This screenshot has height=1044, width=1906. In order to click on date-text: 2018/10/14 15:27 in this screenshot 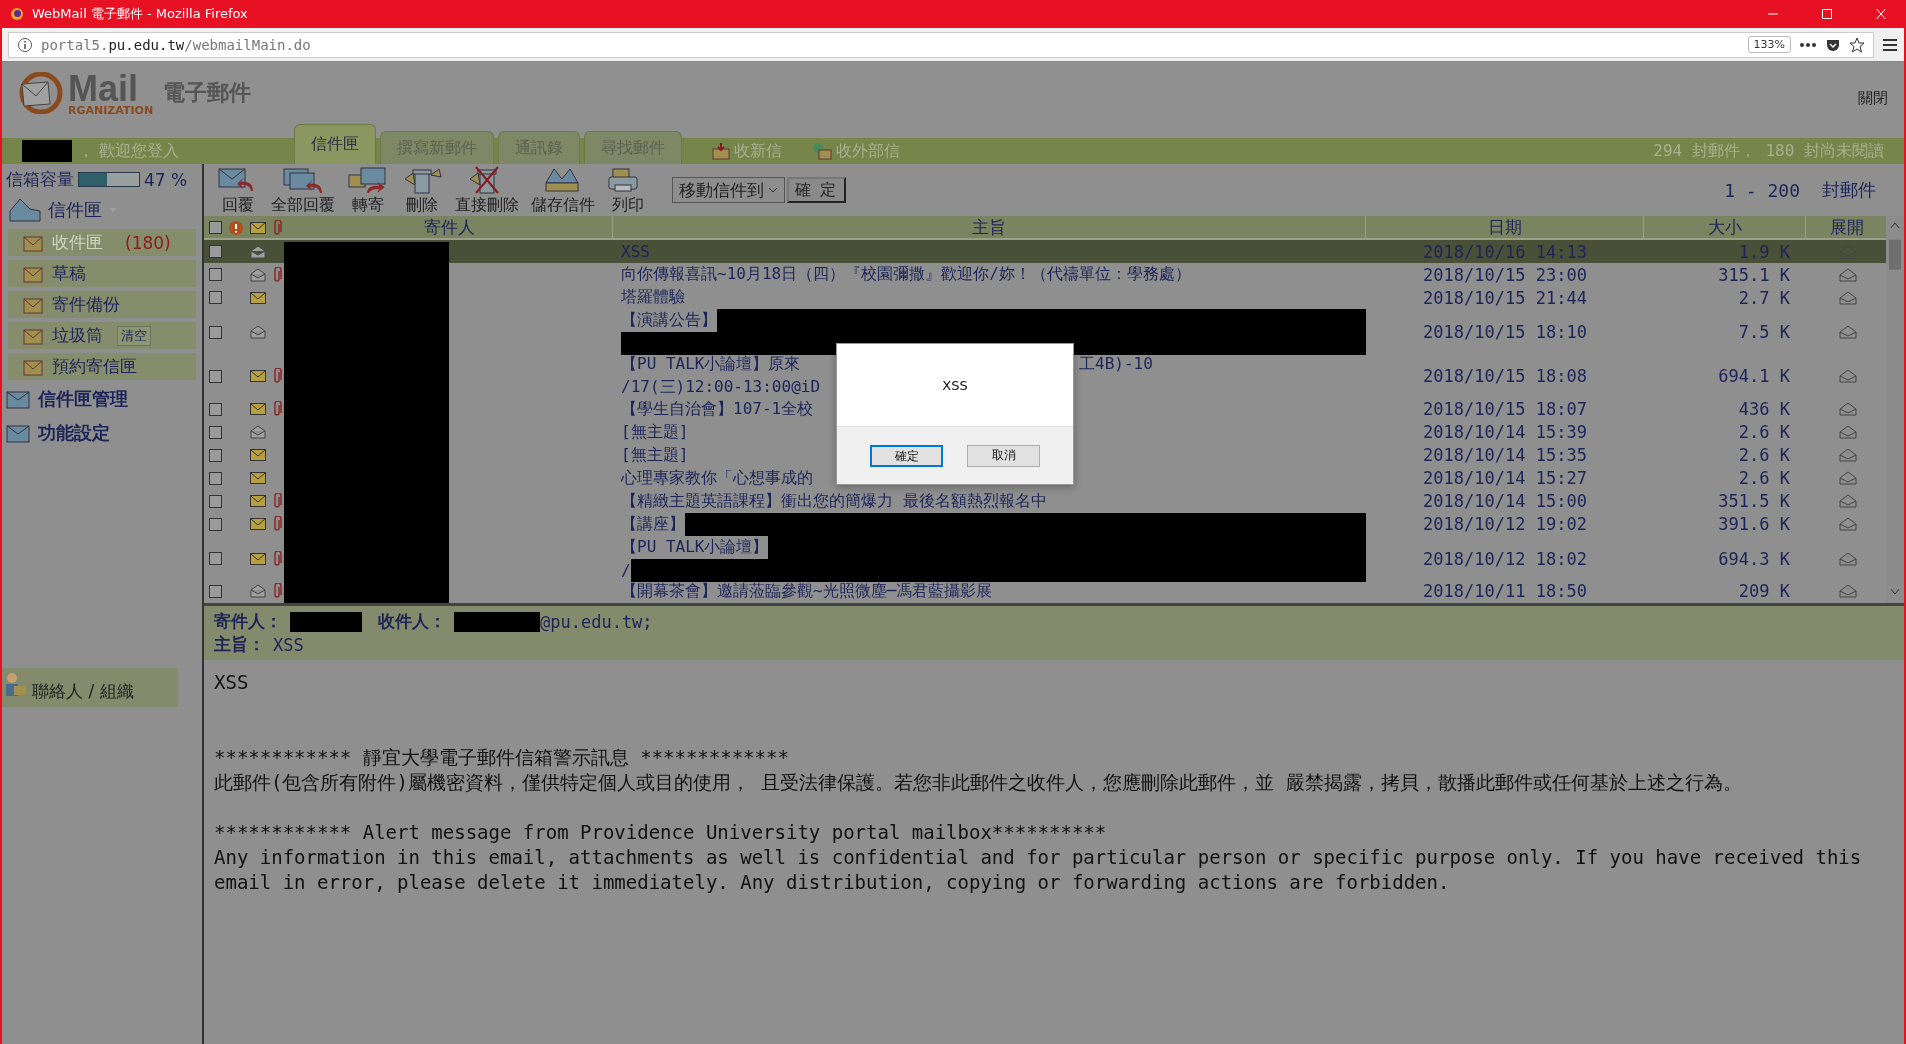, I will do `click(1505, 478)`.